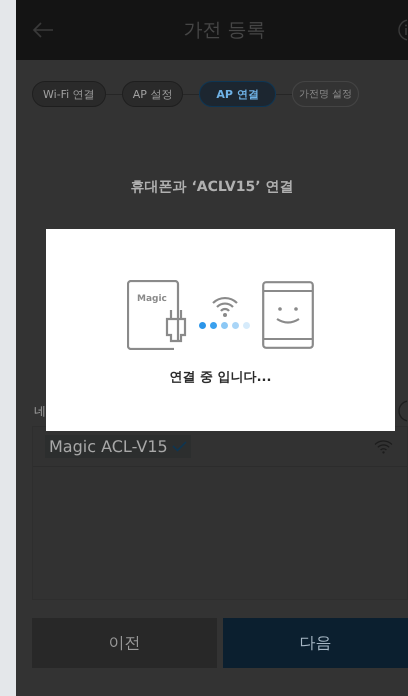 The height and width of the screenshot is (696, 408). I want to click on previous-button: 이전, so click(124, 643).